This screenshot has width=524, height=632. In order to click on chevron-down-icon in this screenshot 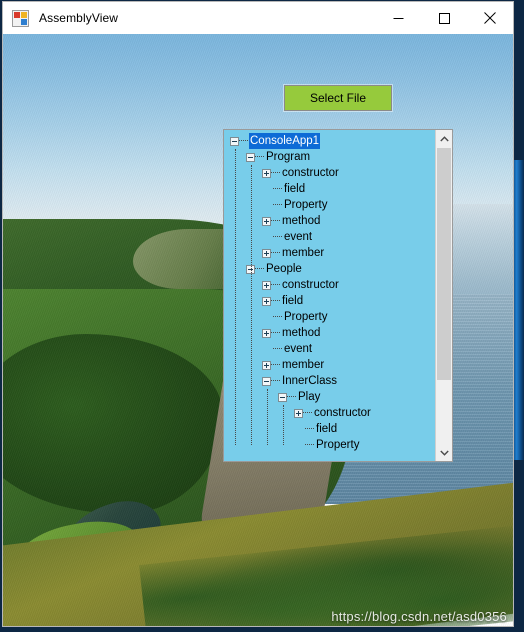, I will do `click(444, 453)`.